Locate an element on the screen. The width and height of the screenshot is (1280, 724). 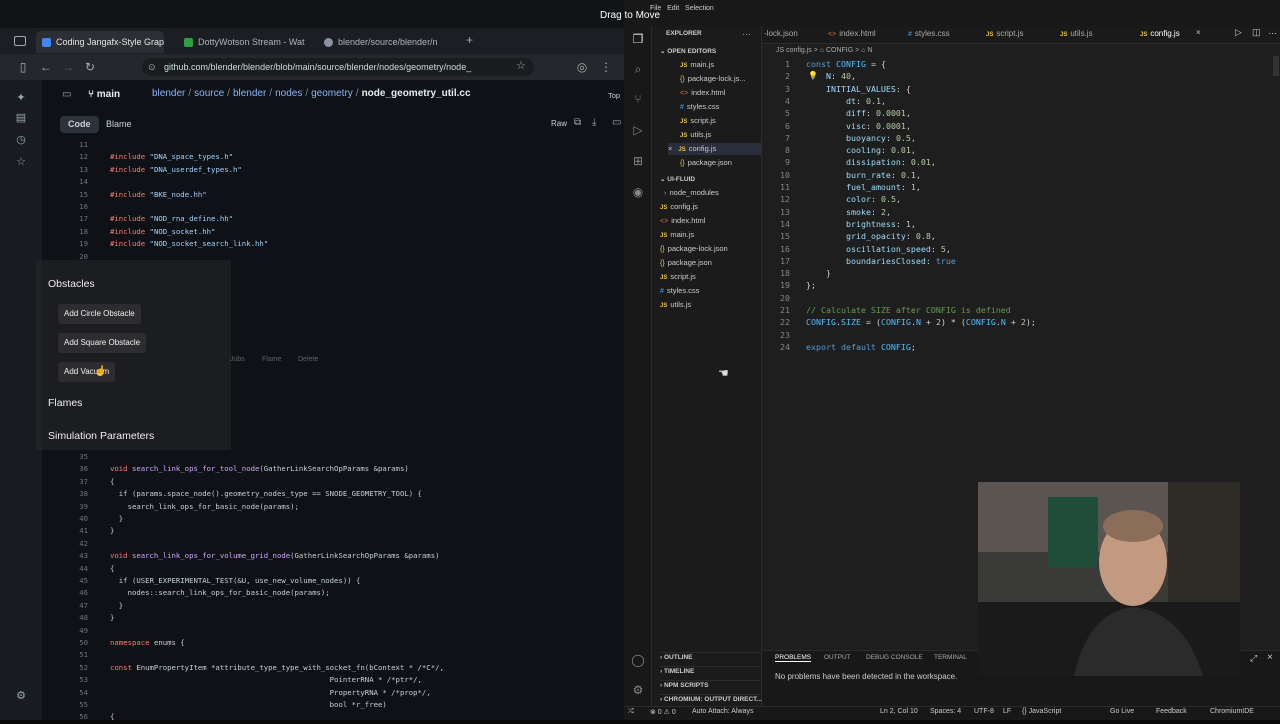
reading-list-icon: ▤ is located at coordinates (21, 118).